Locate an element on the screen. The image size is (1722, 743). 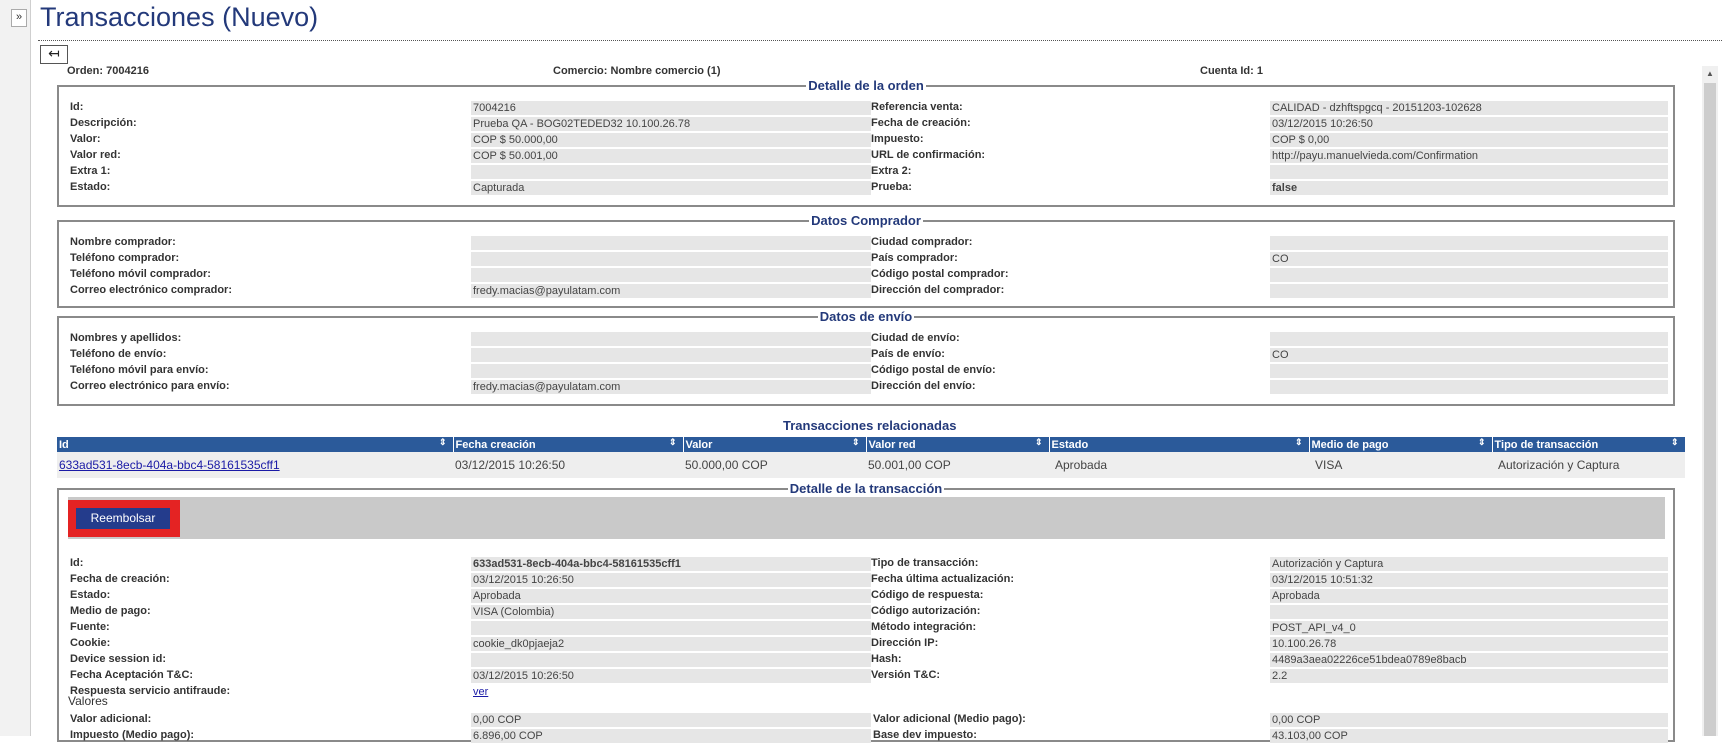
table-cell-fecha-creacion: 03/12/2015 10:26:50 is located at coordinates (568, 465).